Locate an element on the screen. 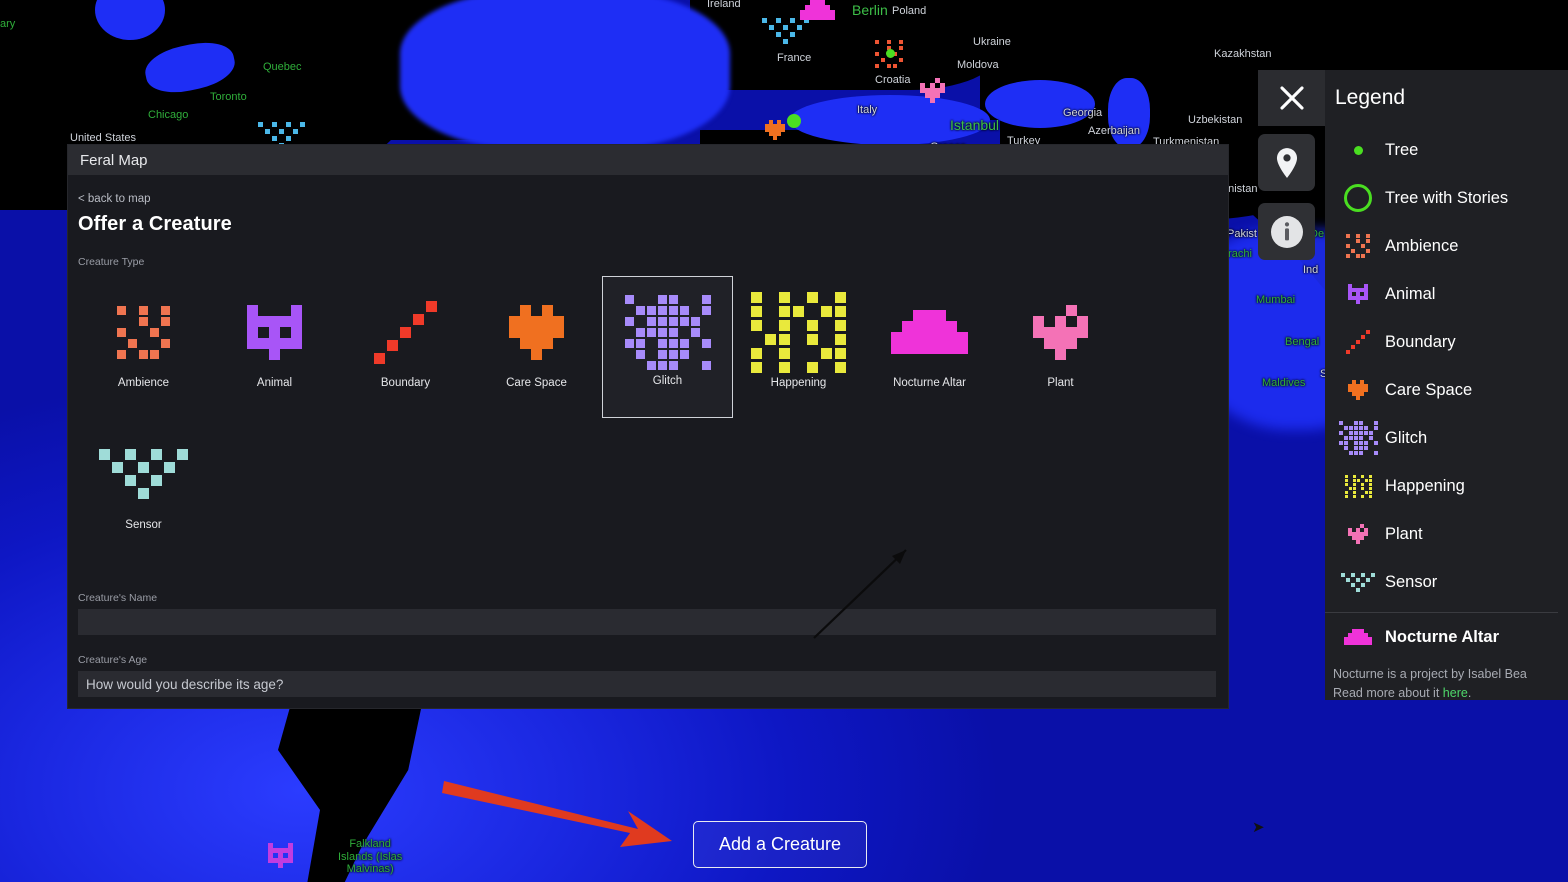  glitch-icon is located at coordinates (1358, 438).